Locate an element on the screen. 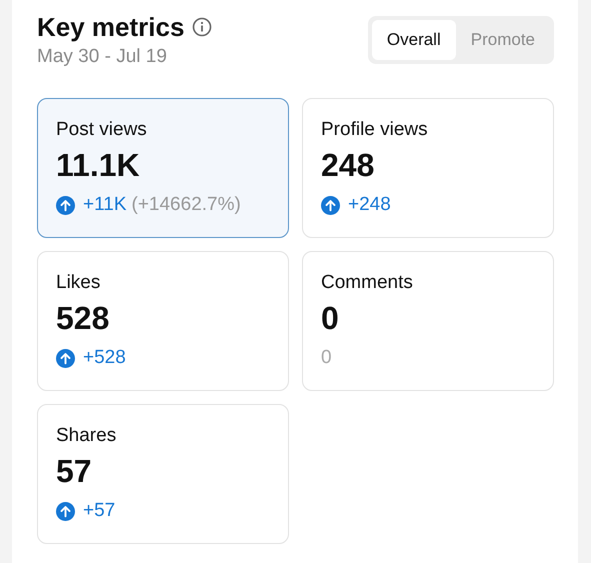 Image resolution: width=591 pixels, height=563 pixels. change-value: 0 is located at coordinates (326, 358).